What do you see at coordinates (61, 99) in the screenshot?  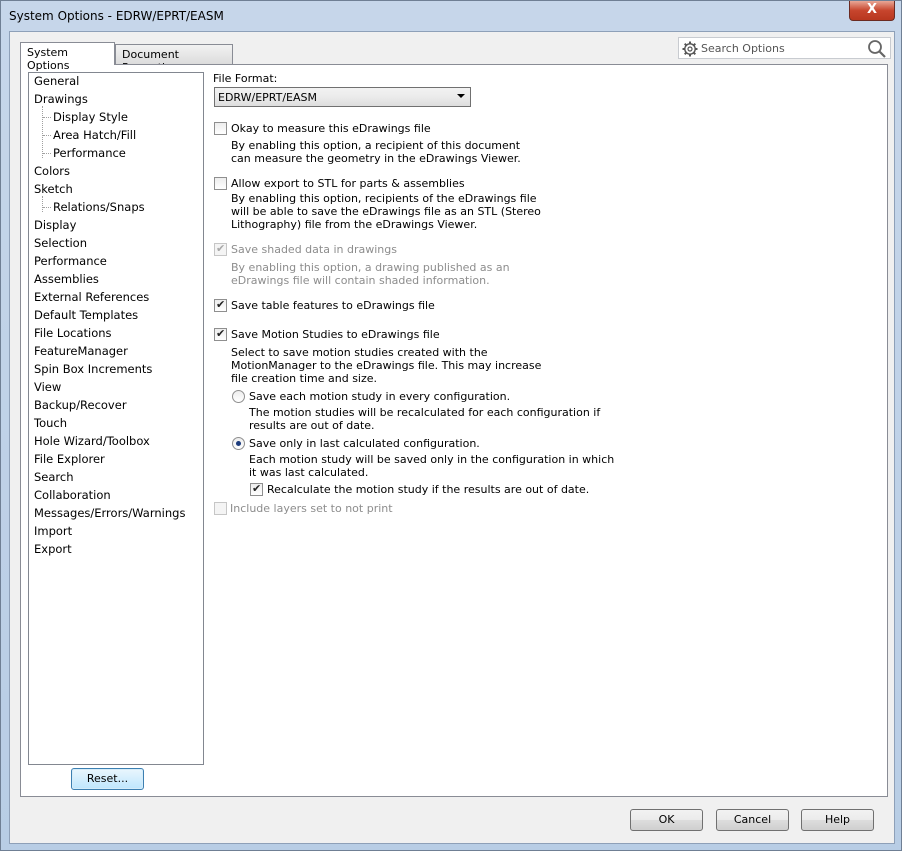 I see `tree-item-drawings: Drawings` at bounding box center [61, 99].